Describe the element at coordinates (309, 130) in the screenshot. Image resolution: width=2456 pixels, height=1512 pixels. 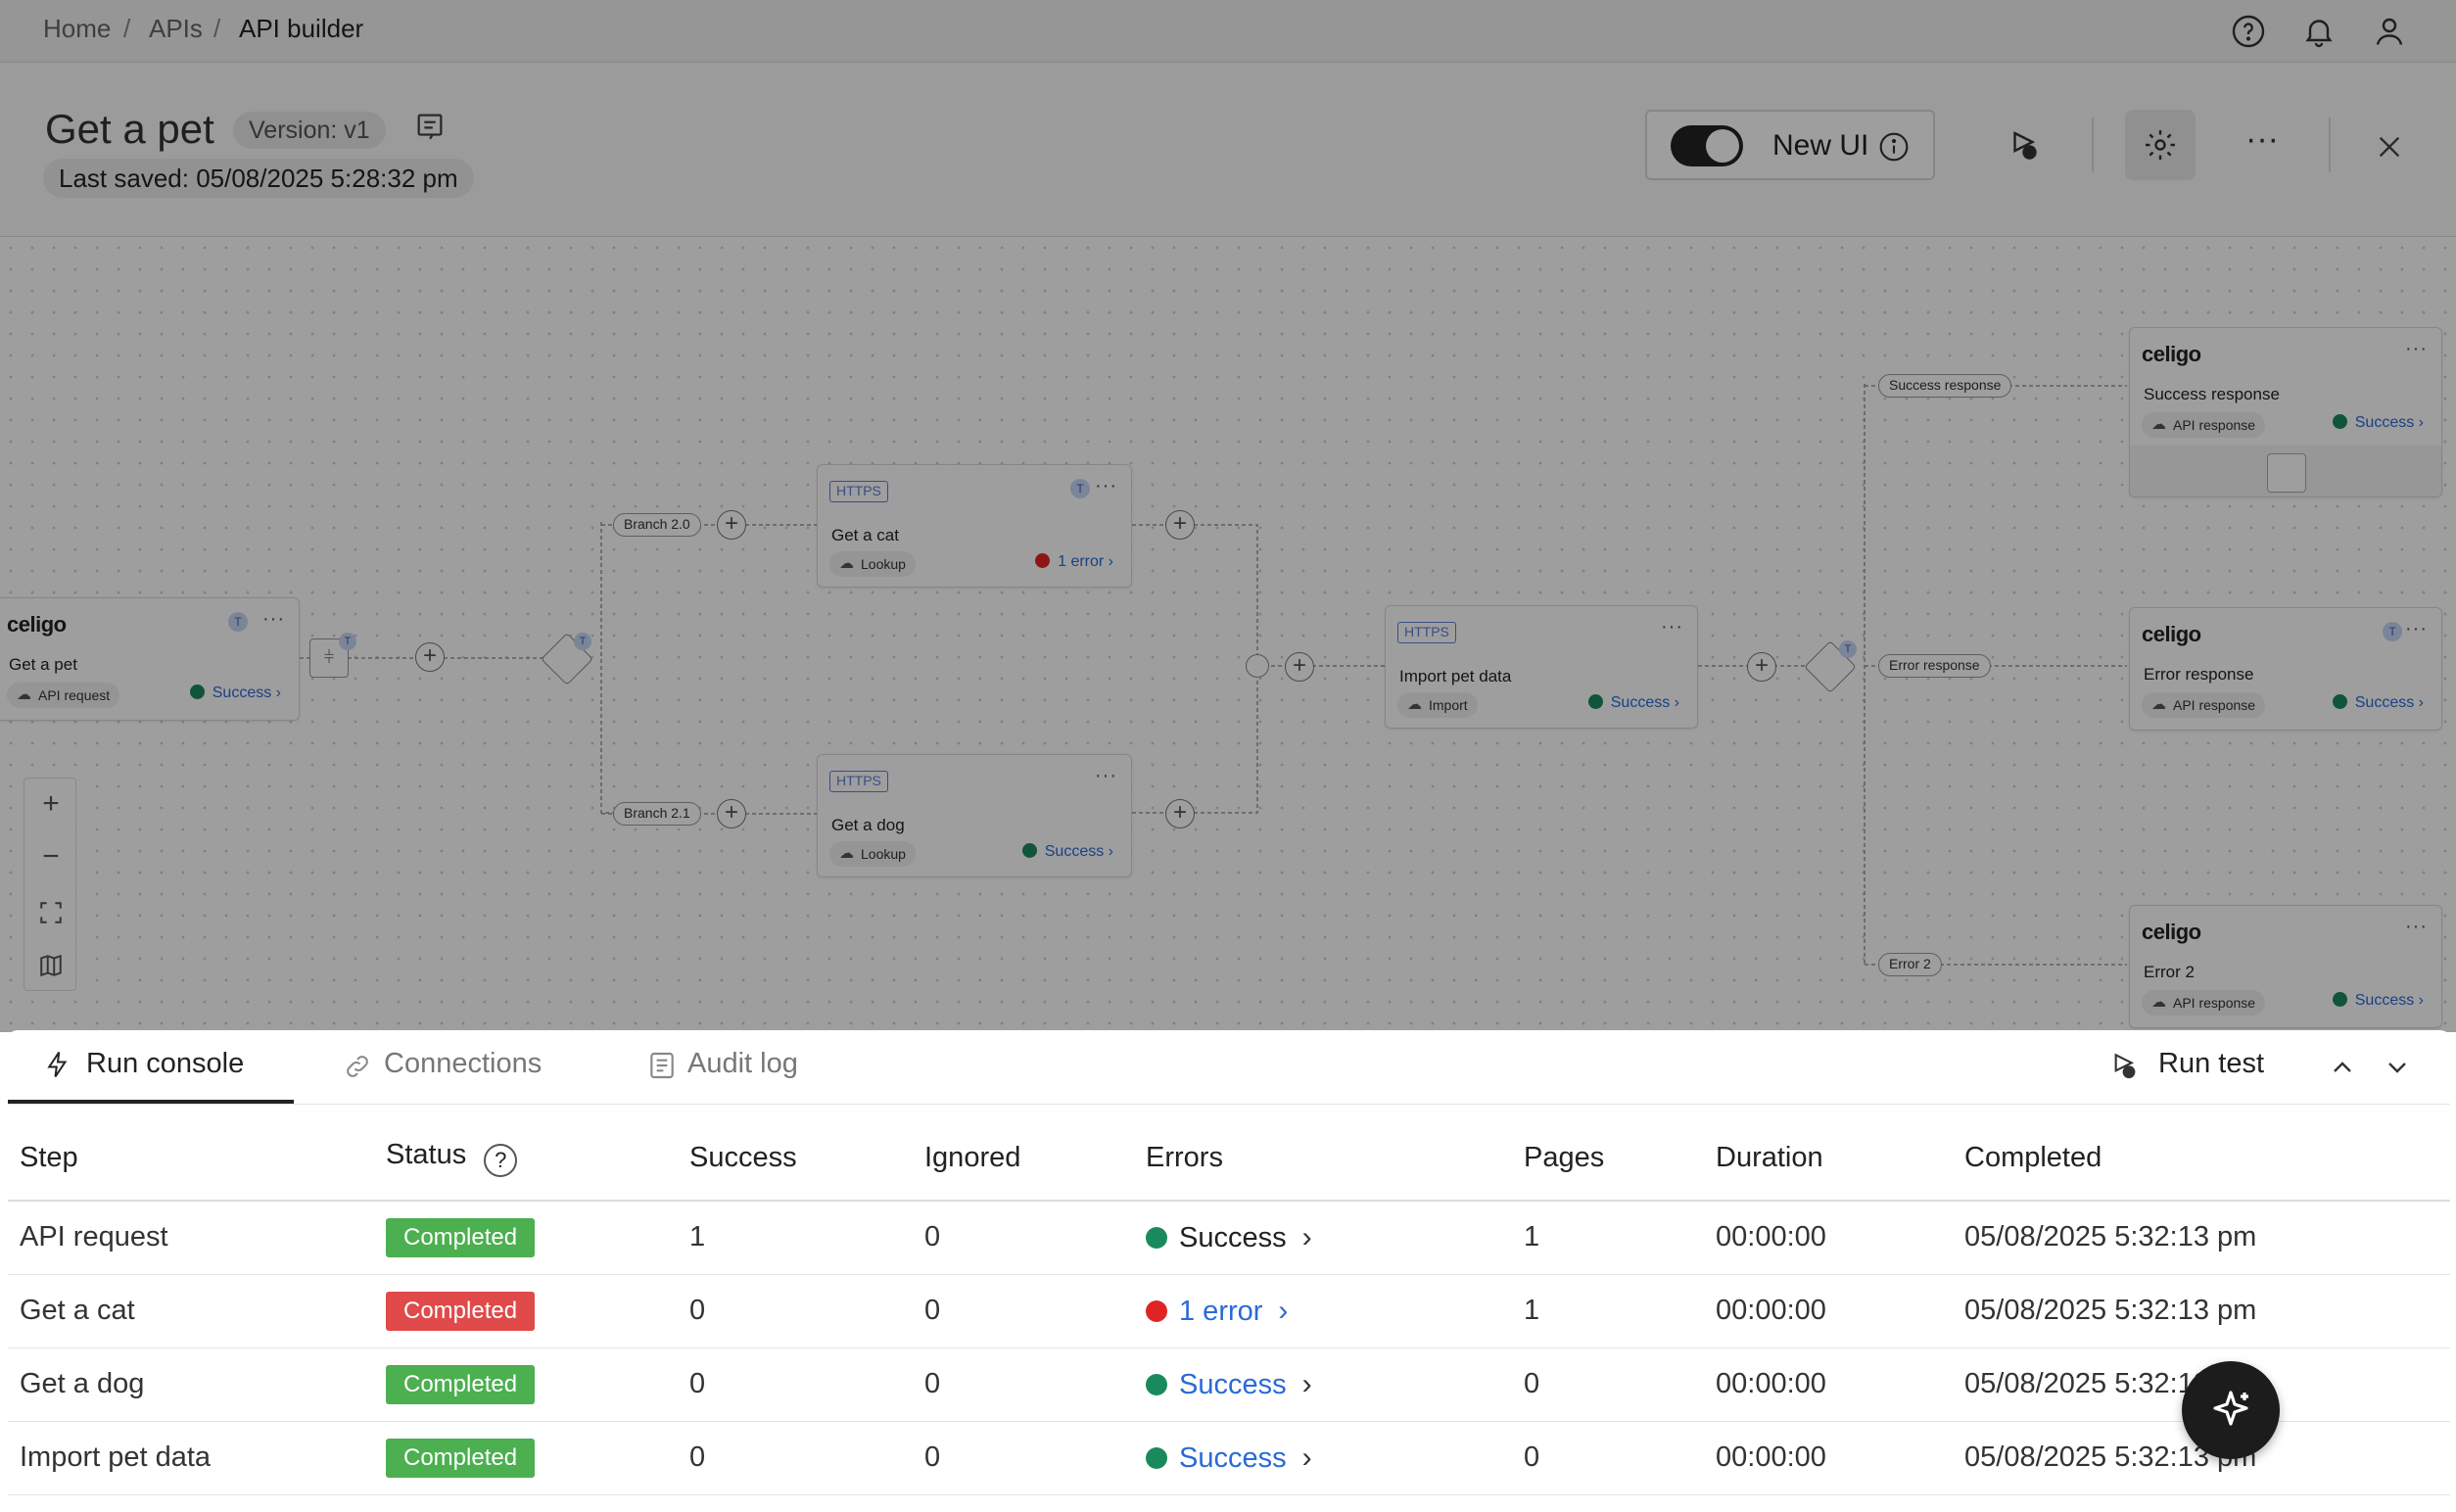
I see `version-badge: Version: v1` at that location.